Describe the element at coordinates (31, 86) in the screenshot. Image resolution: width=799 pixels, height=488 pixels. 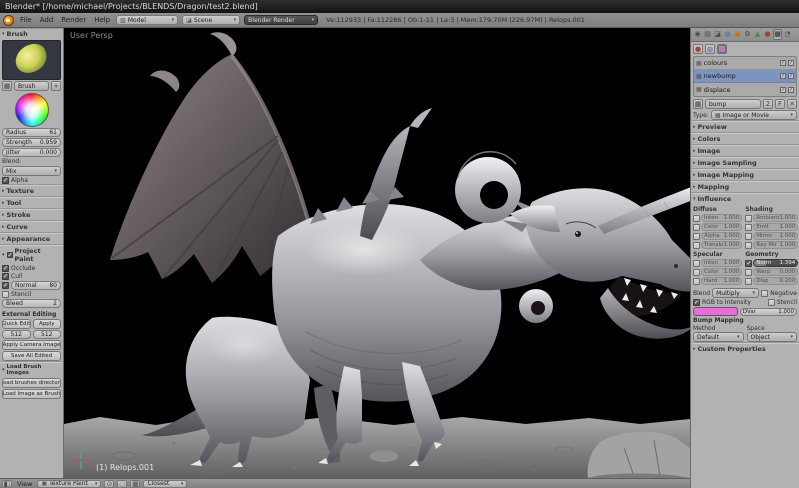
I see `brush-name-field: Brush` at that location.